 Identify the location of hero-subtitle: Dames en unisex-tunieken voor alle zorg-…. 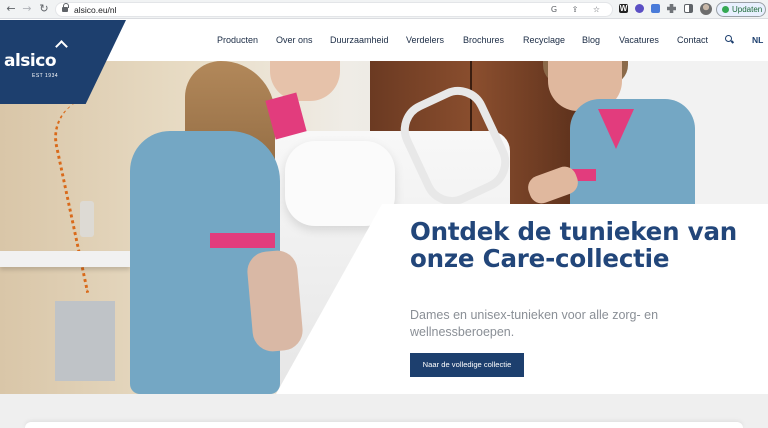
(534, 323).